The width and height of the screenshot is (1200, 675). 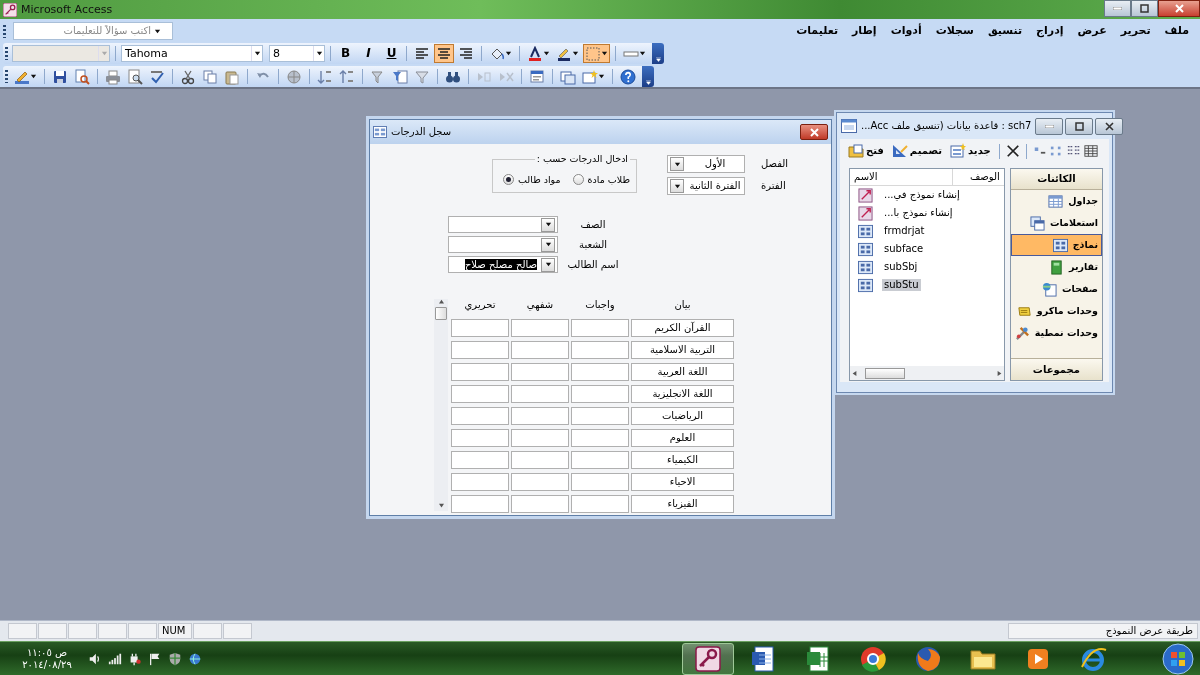 I want to click on object-type-item: استعلامات, so click(x=1056, y=223).